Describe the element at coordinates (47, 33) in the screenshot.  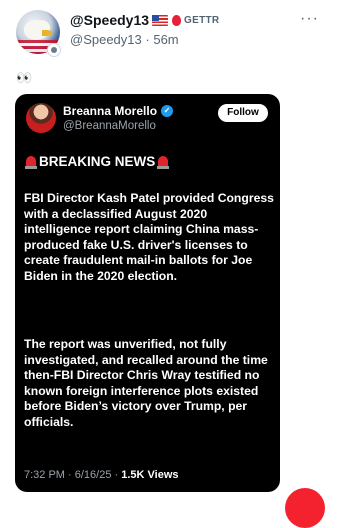
I see `avatar-eagle-beak` at that location.